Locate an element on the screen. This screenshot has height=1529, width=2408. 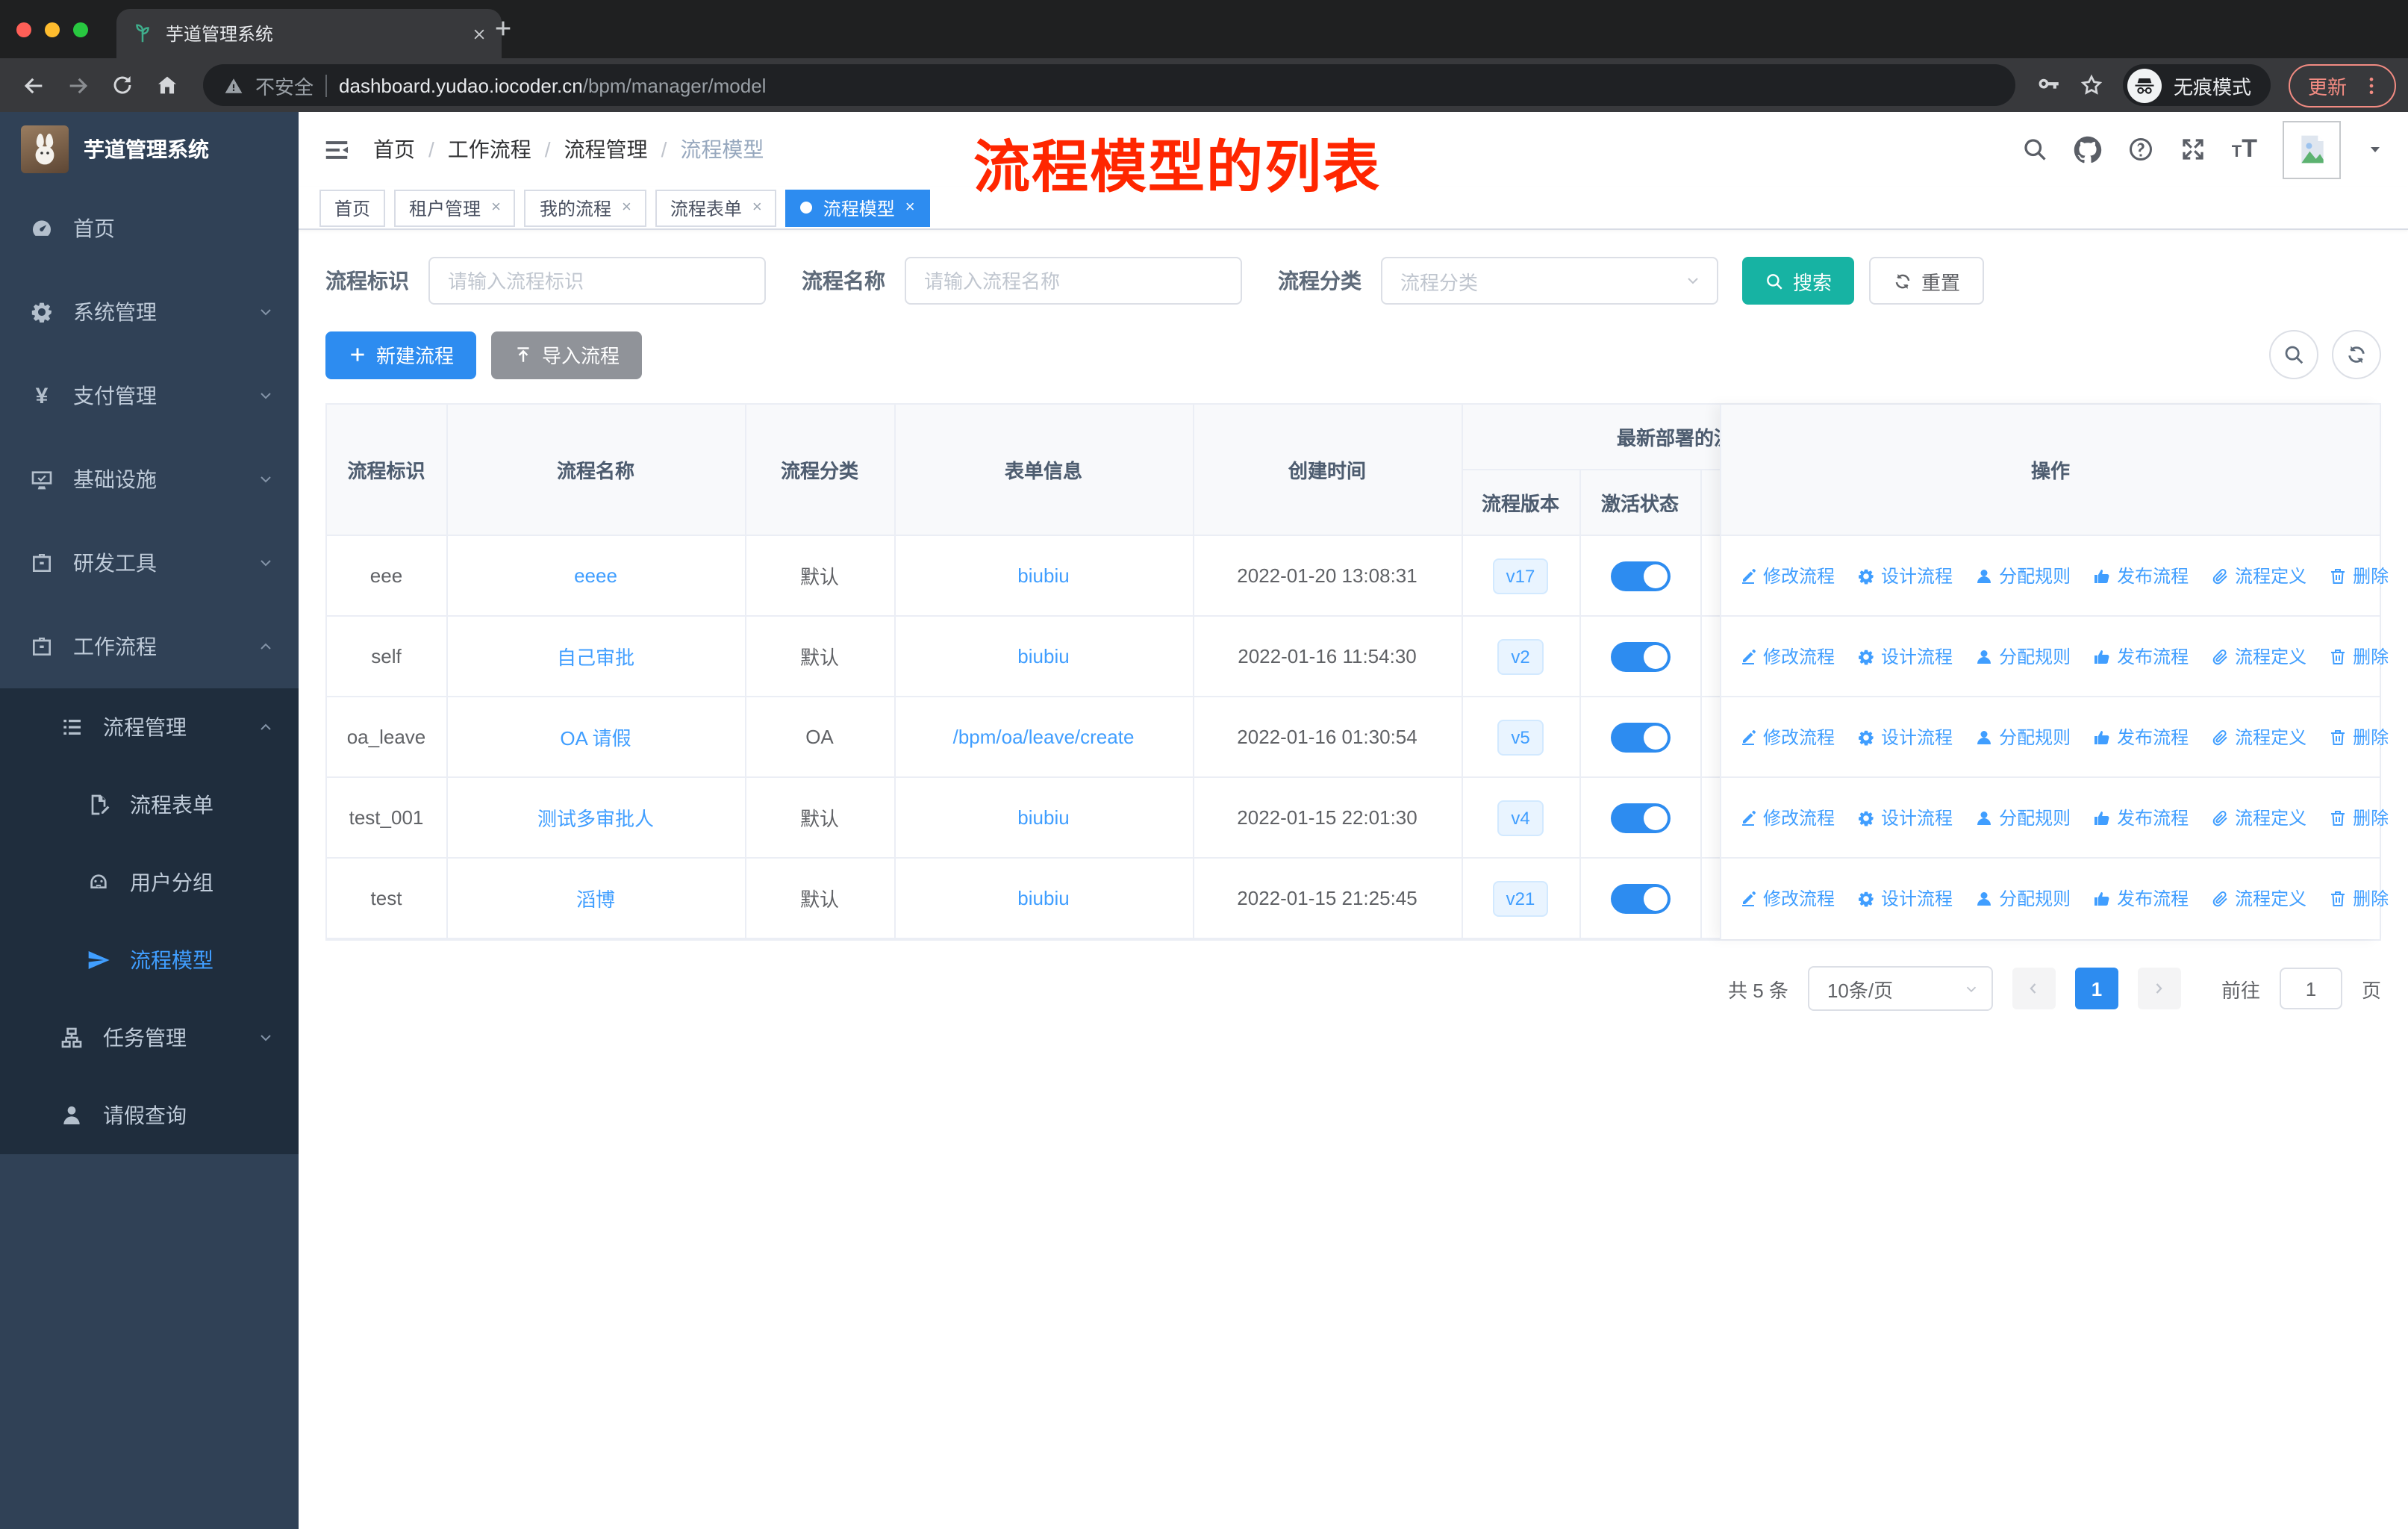
prev-page-button is located at coordinates (2034, 989).